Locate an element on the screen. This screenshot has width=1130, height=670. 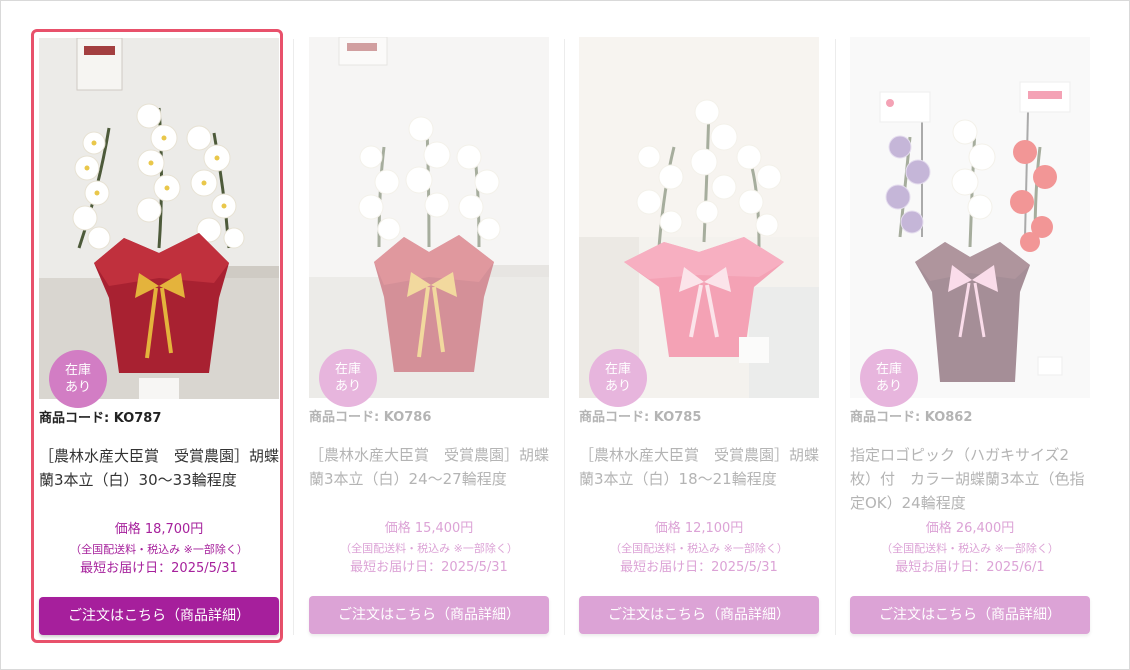
product-code: 商品コード: KO786 is located at coordinates (370, 417).